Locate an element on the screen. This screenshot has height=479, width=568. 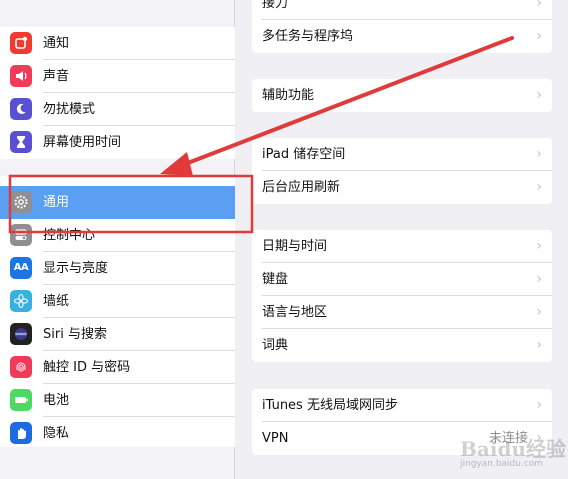
watermark-logo: Baidu经验 is located at coordinates (513, 449).